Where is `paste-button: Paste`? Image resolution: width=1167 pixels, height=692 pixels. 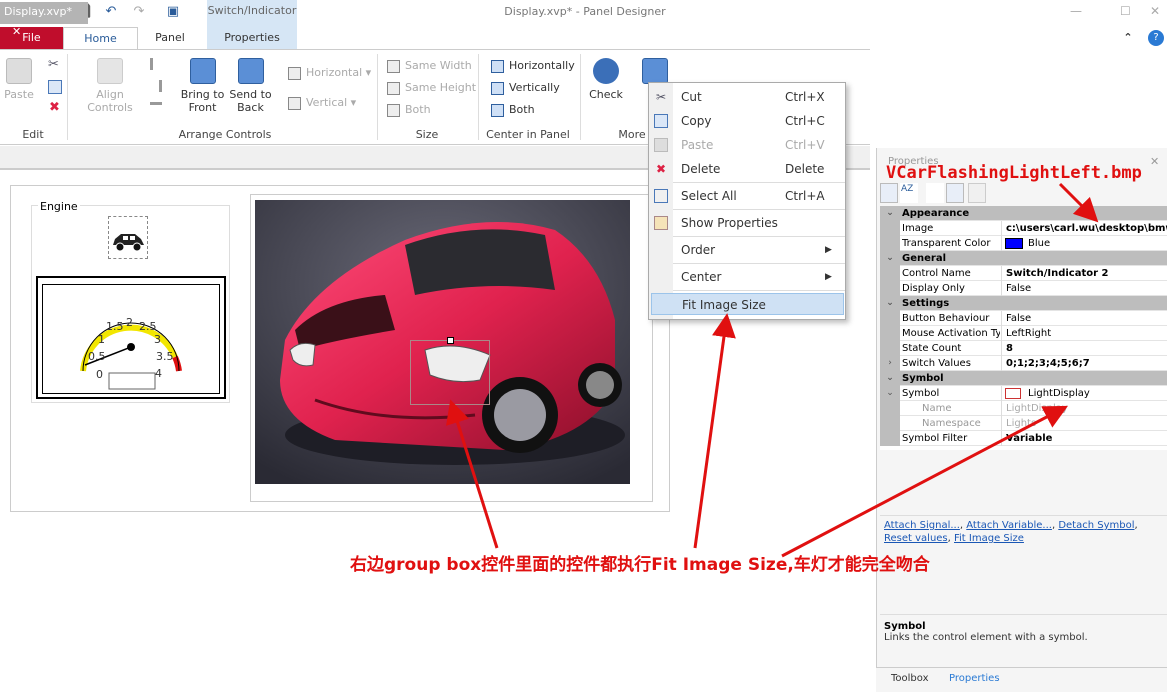 paste-button: Paste is located at coordinates (19, 79).